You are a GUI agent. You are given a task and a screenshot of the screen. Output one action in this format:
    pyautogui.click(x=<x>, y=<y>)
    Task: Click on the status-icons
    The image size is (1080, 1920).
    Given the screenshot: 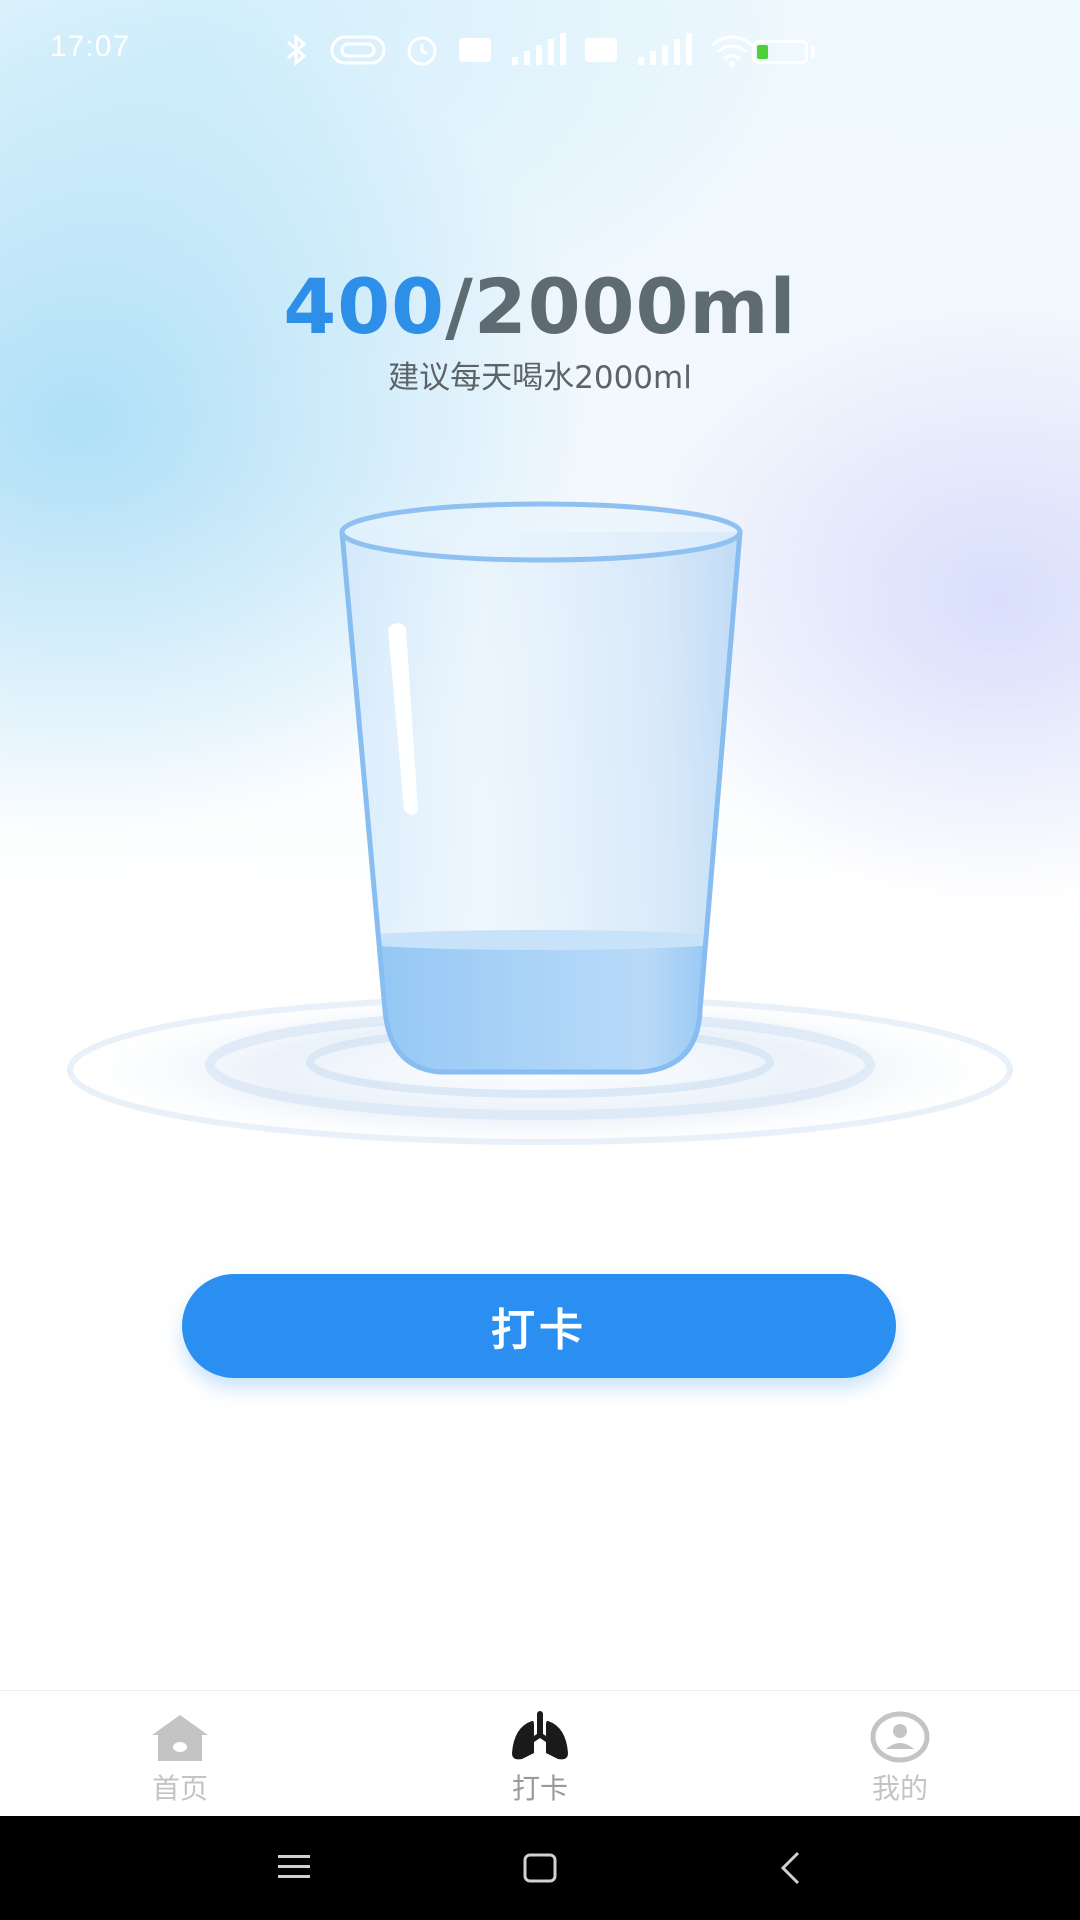 What is the action you would take?
    pyautogui.click(x=516, y=50)
    